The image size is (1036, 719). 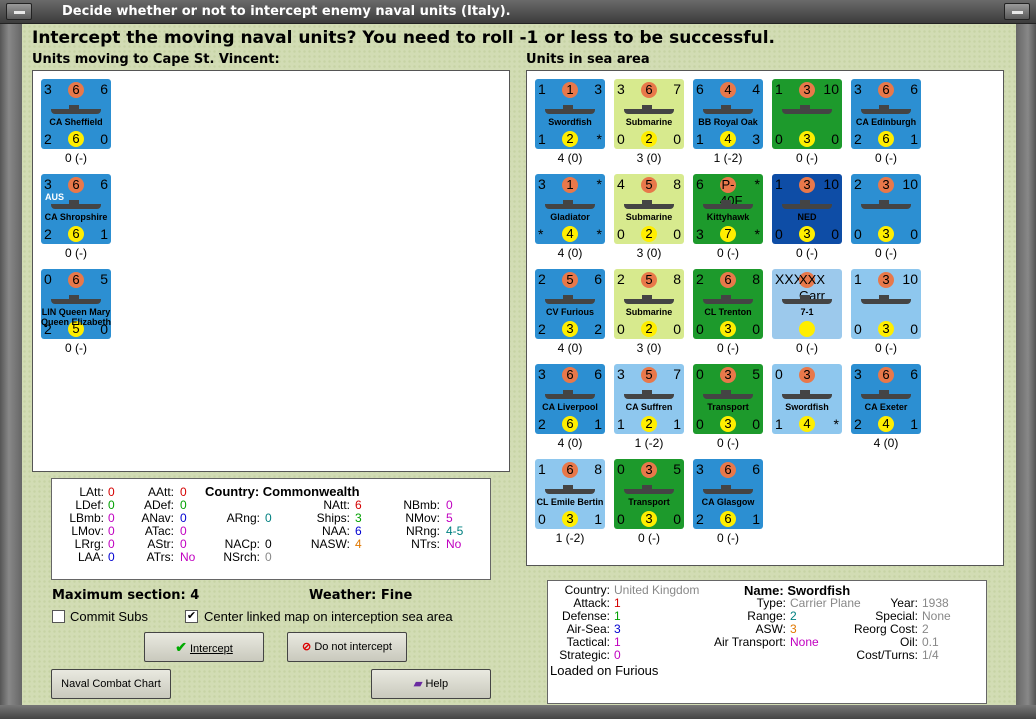 What do you see at coordinates (807, 304) in the screenshot?
I see `unit-counter: XXX XXX Garr 7-1` at bounding box center [807, 304].